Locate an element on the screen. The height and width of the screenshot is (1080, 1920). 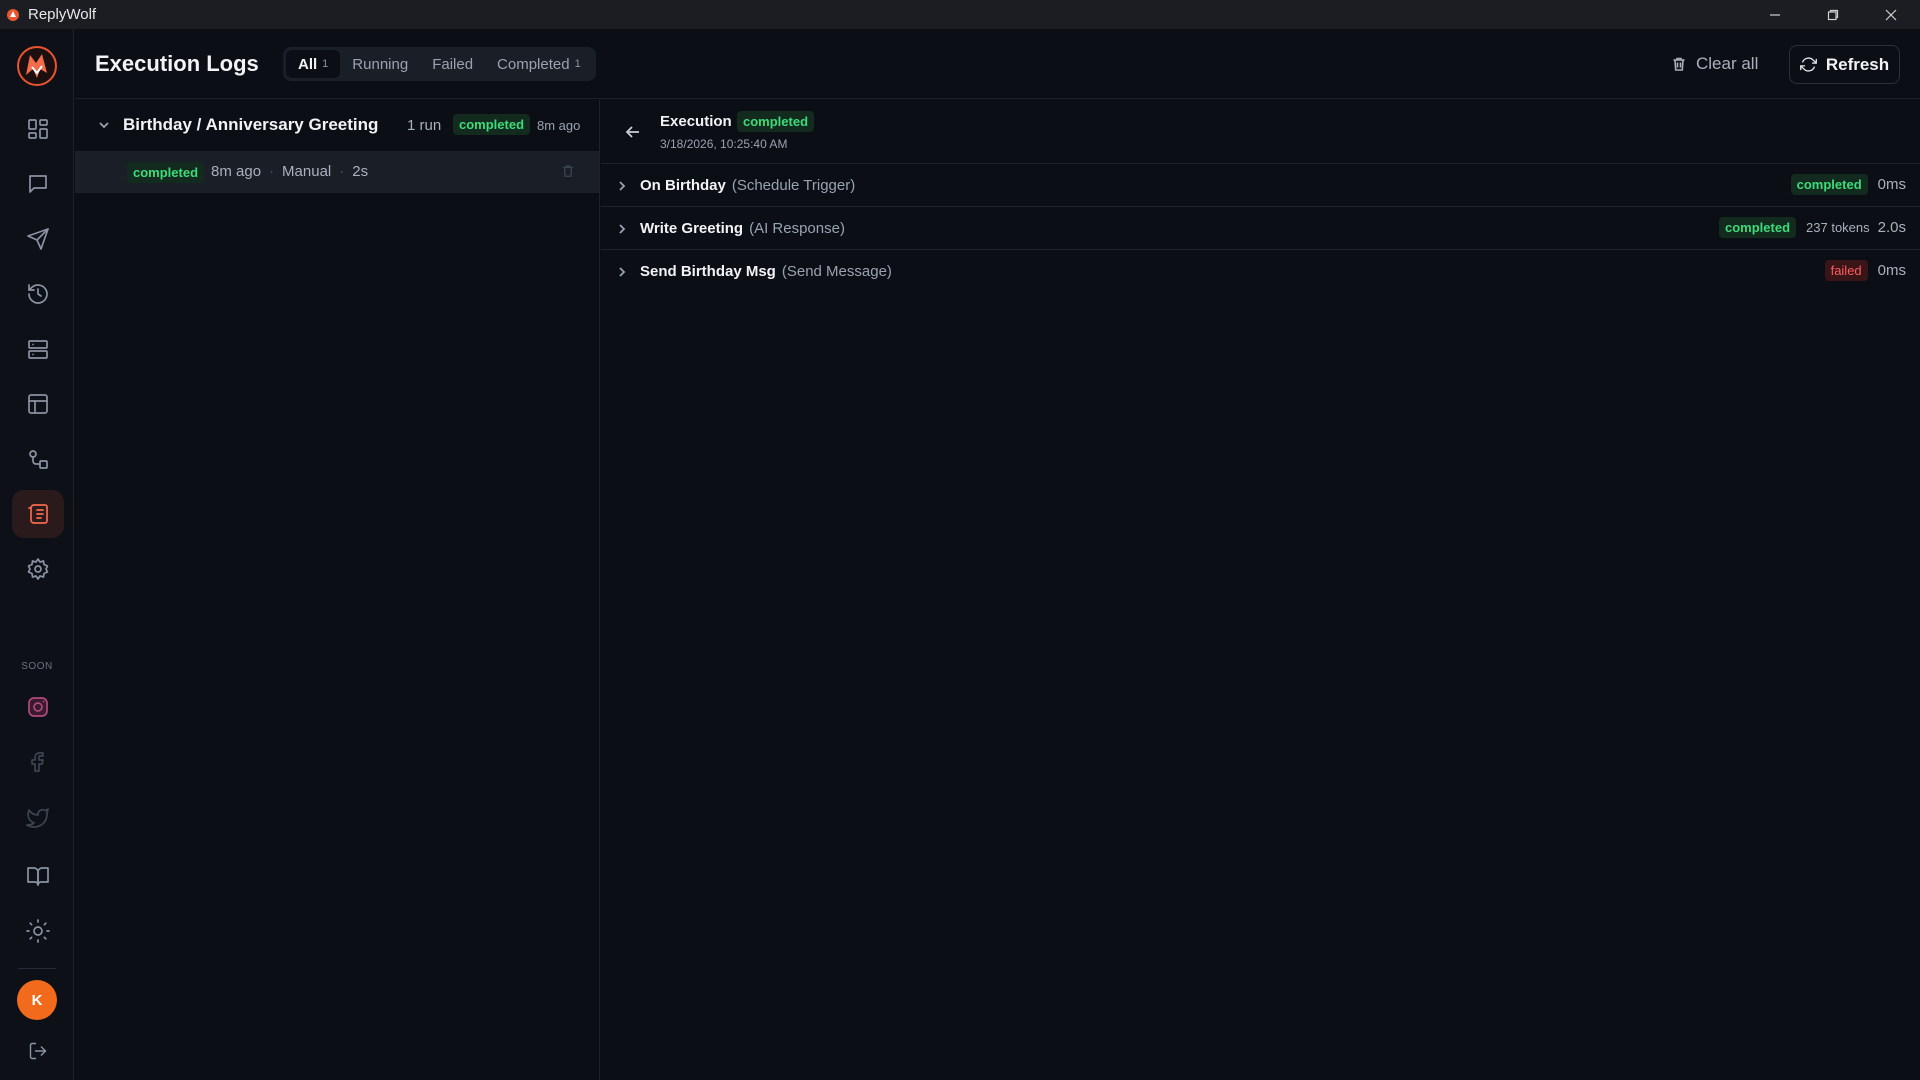
nav-history is located at coordinates (38, 294).